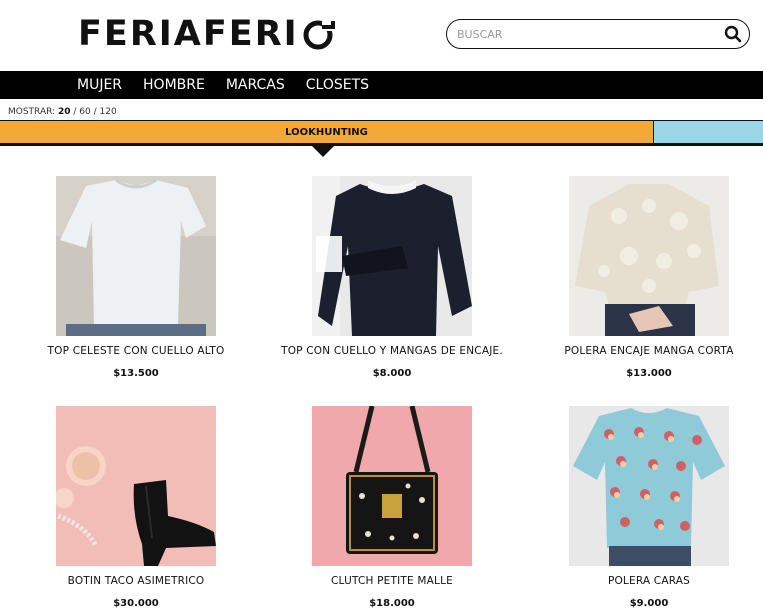  I want to click on nav-item-hombre: HOMBRE, so click(174, 85).